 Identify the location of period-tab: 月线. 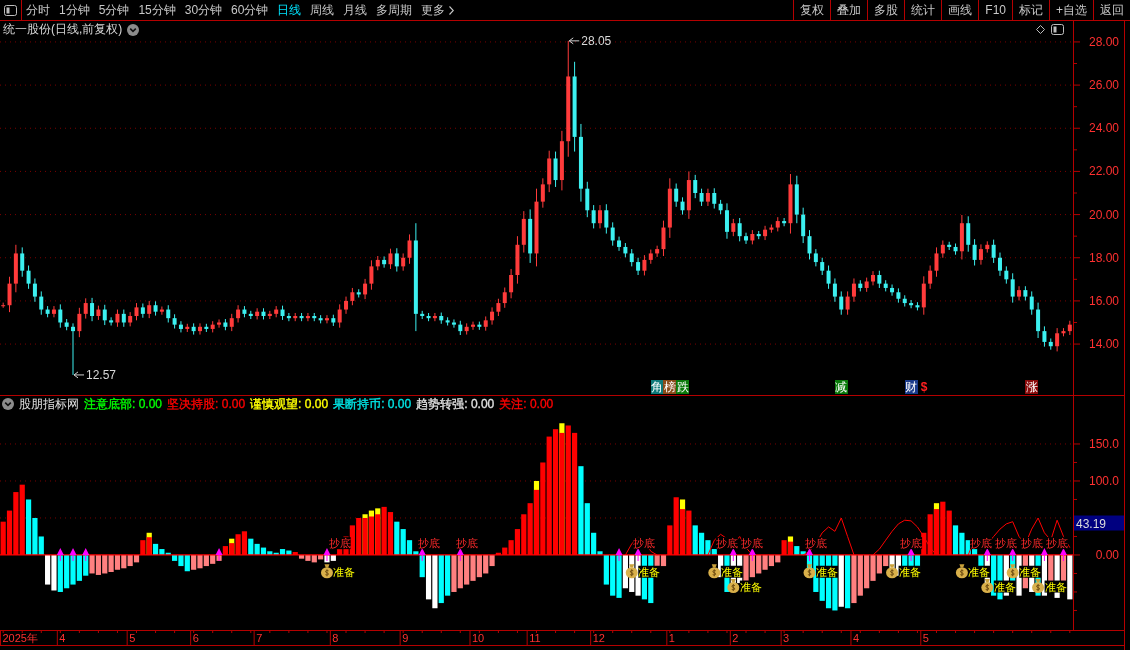
(355, 10).